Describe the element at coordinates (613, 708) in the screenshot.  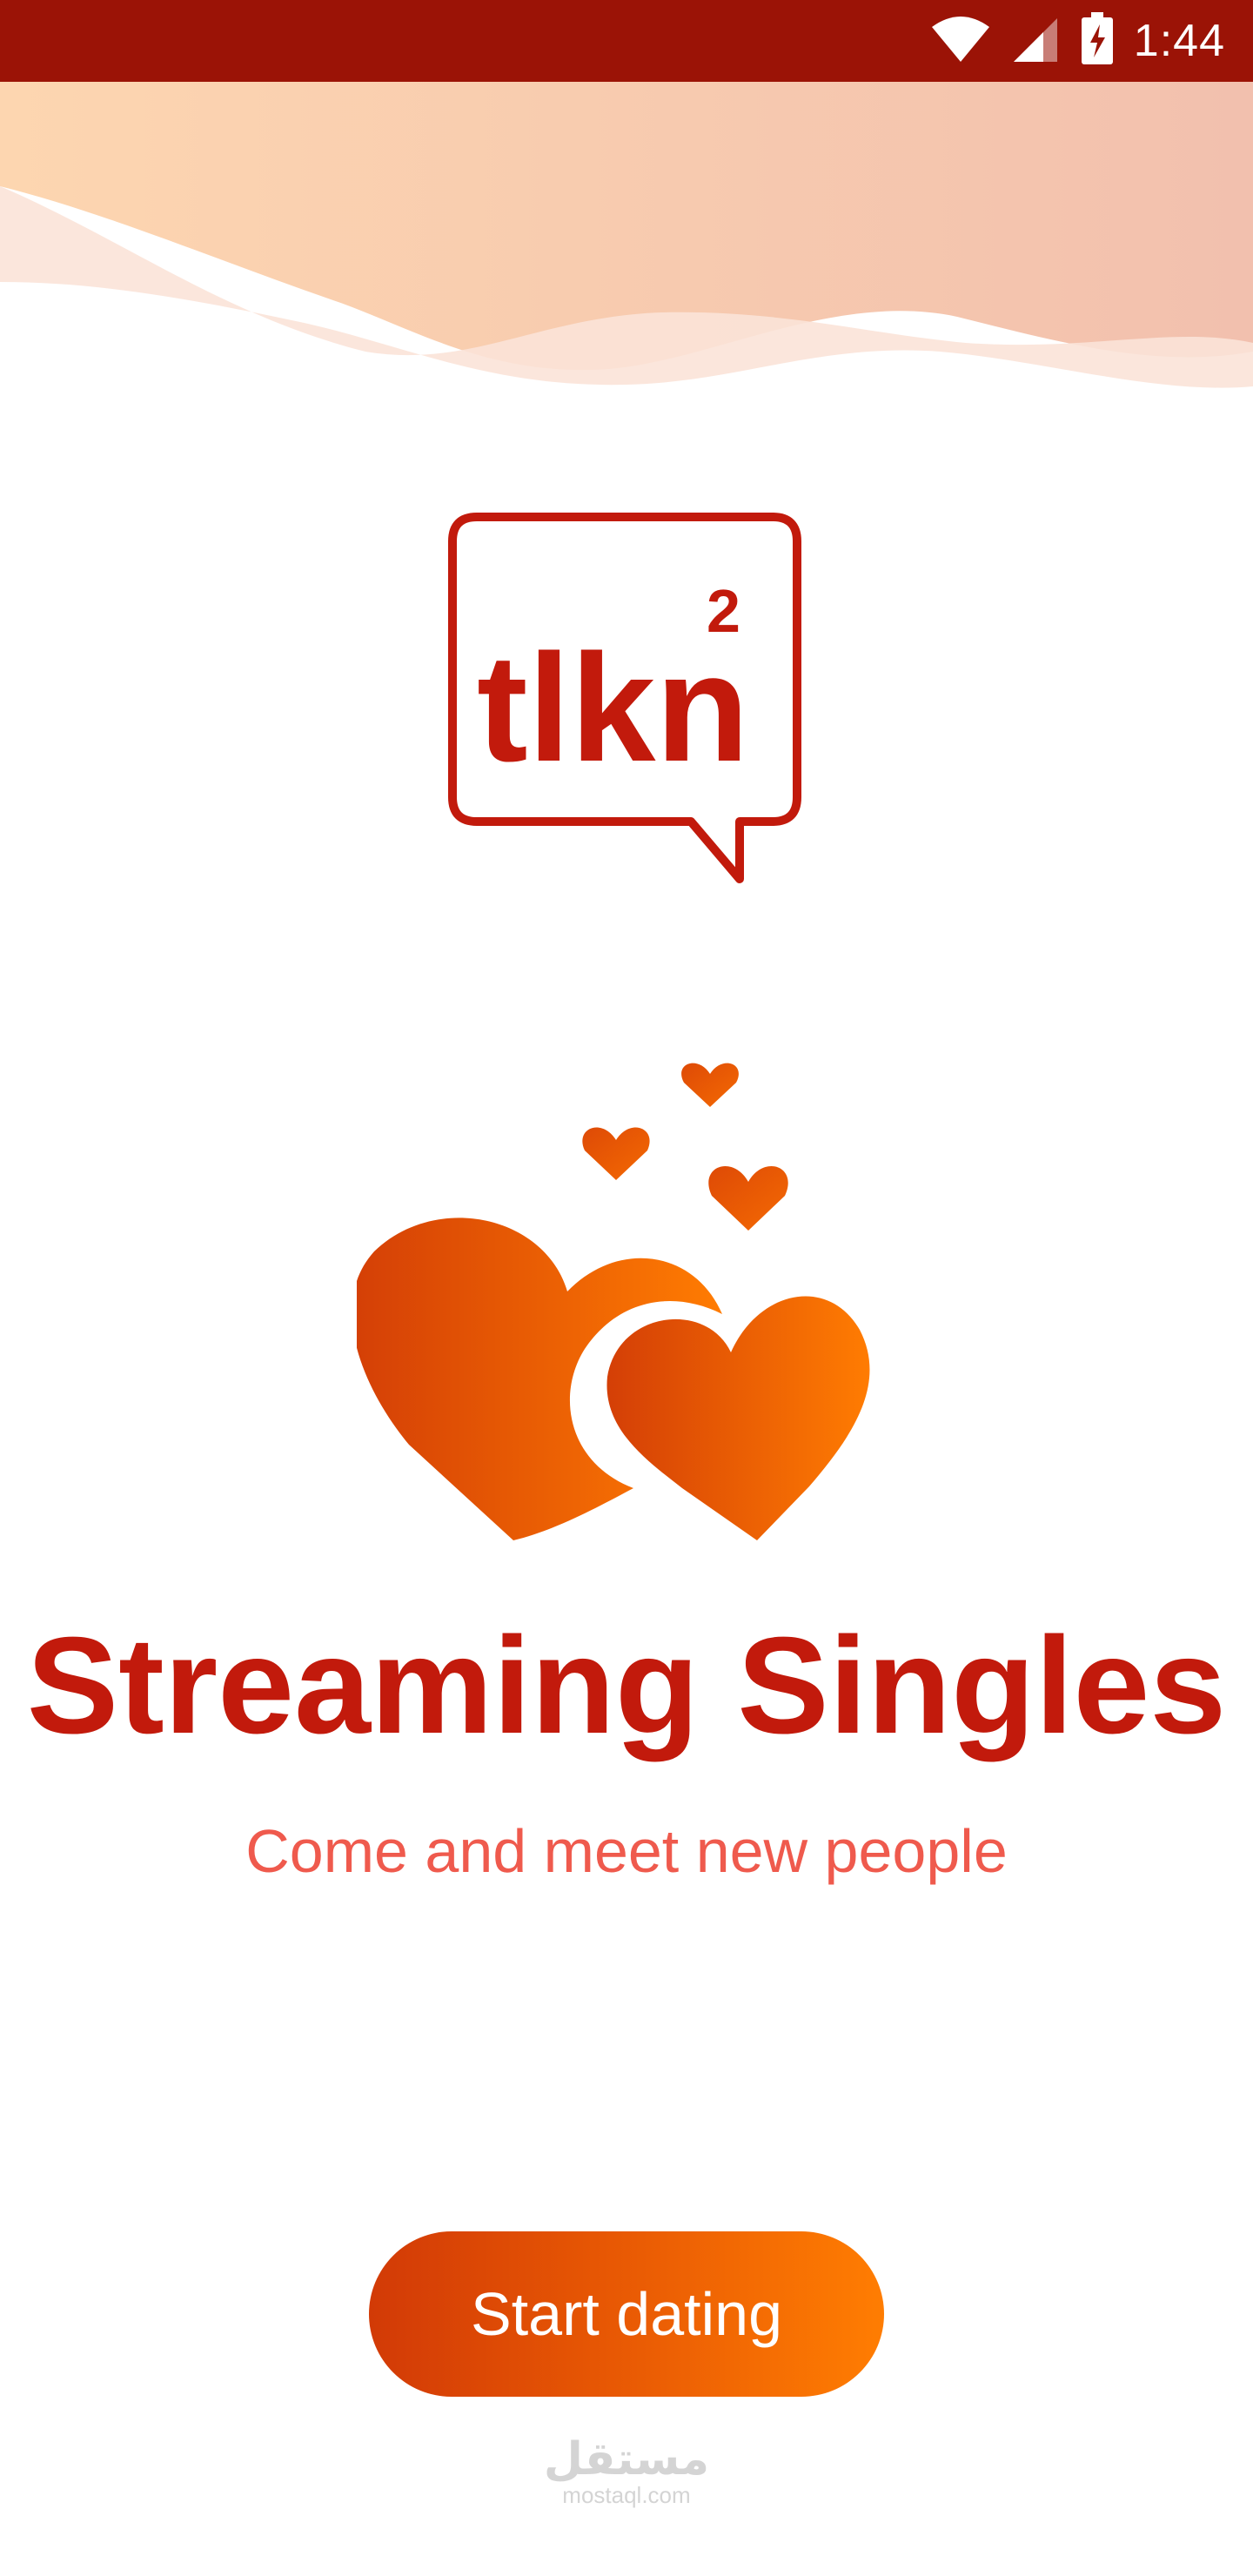
I see `logo-wordmark: tlkn` at that location.